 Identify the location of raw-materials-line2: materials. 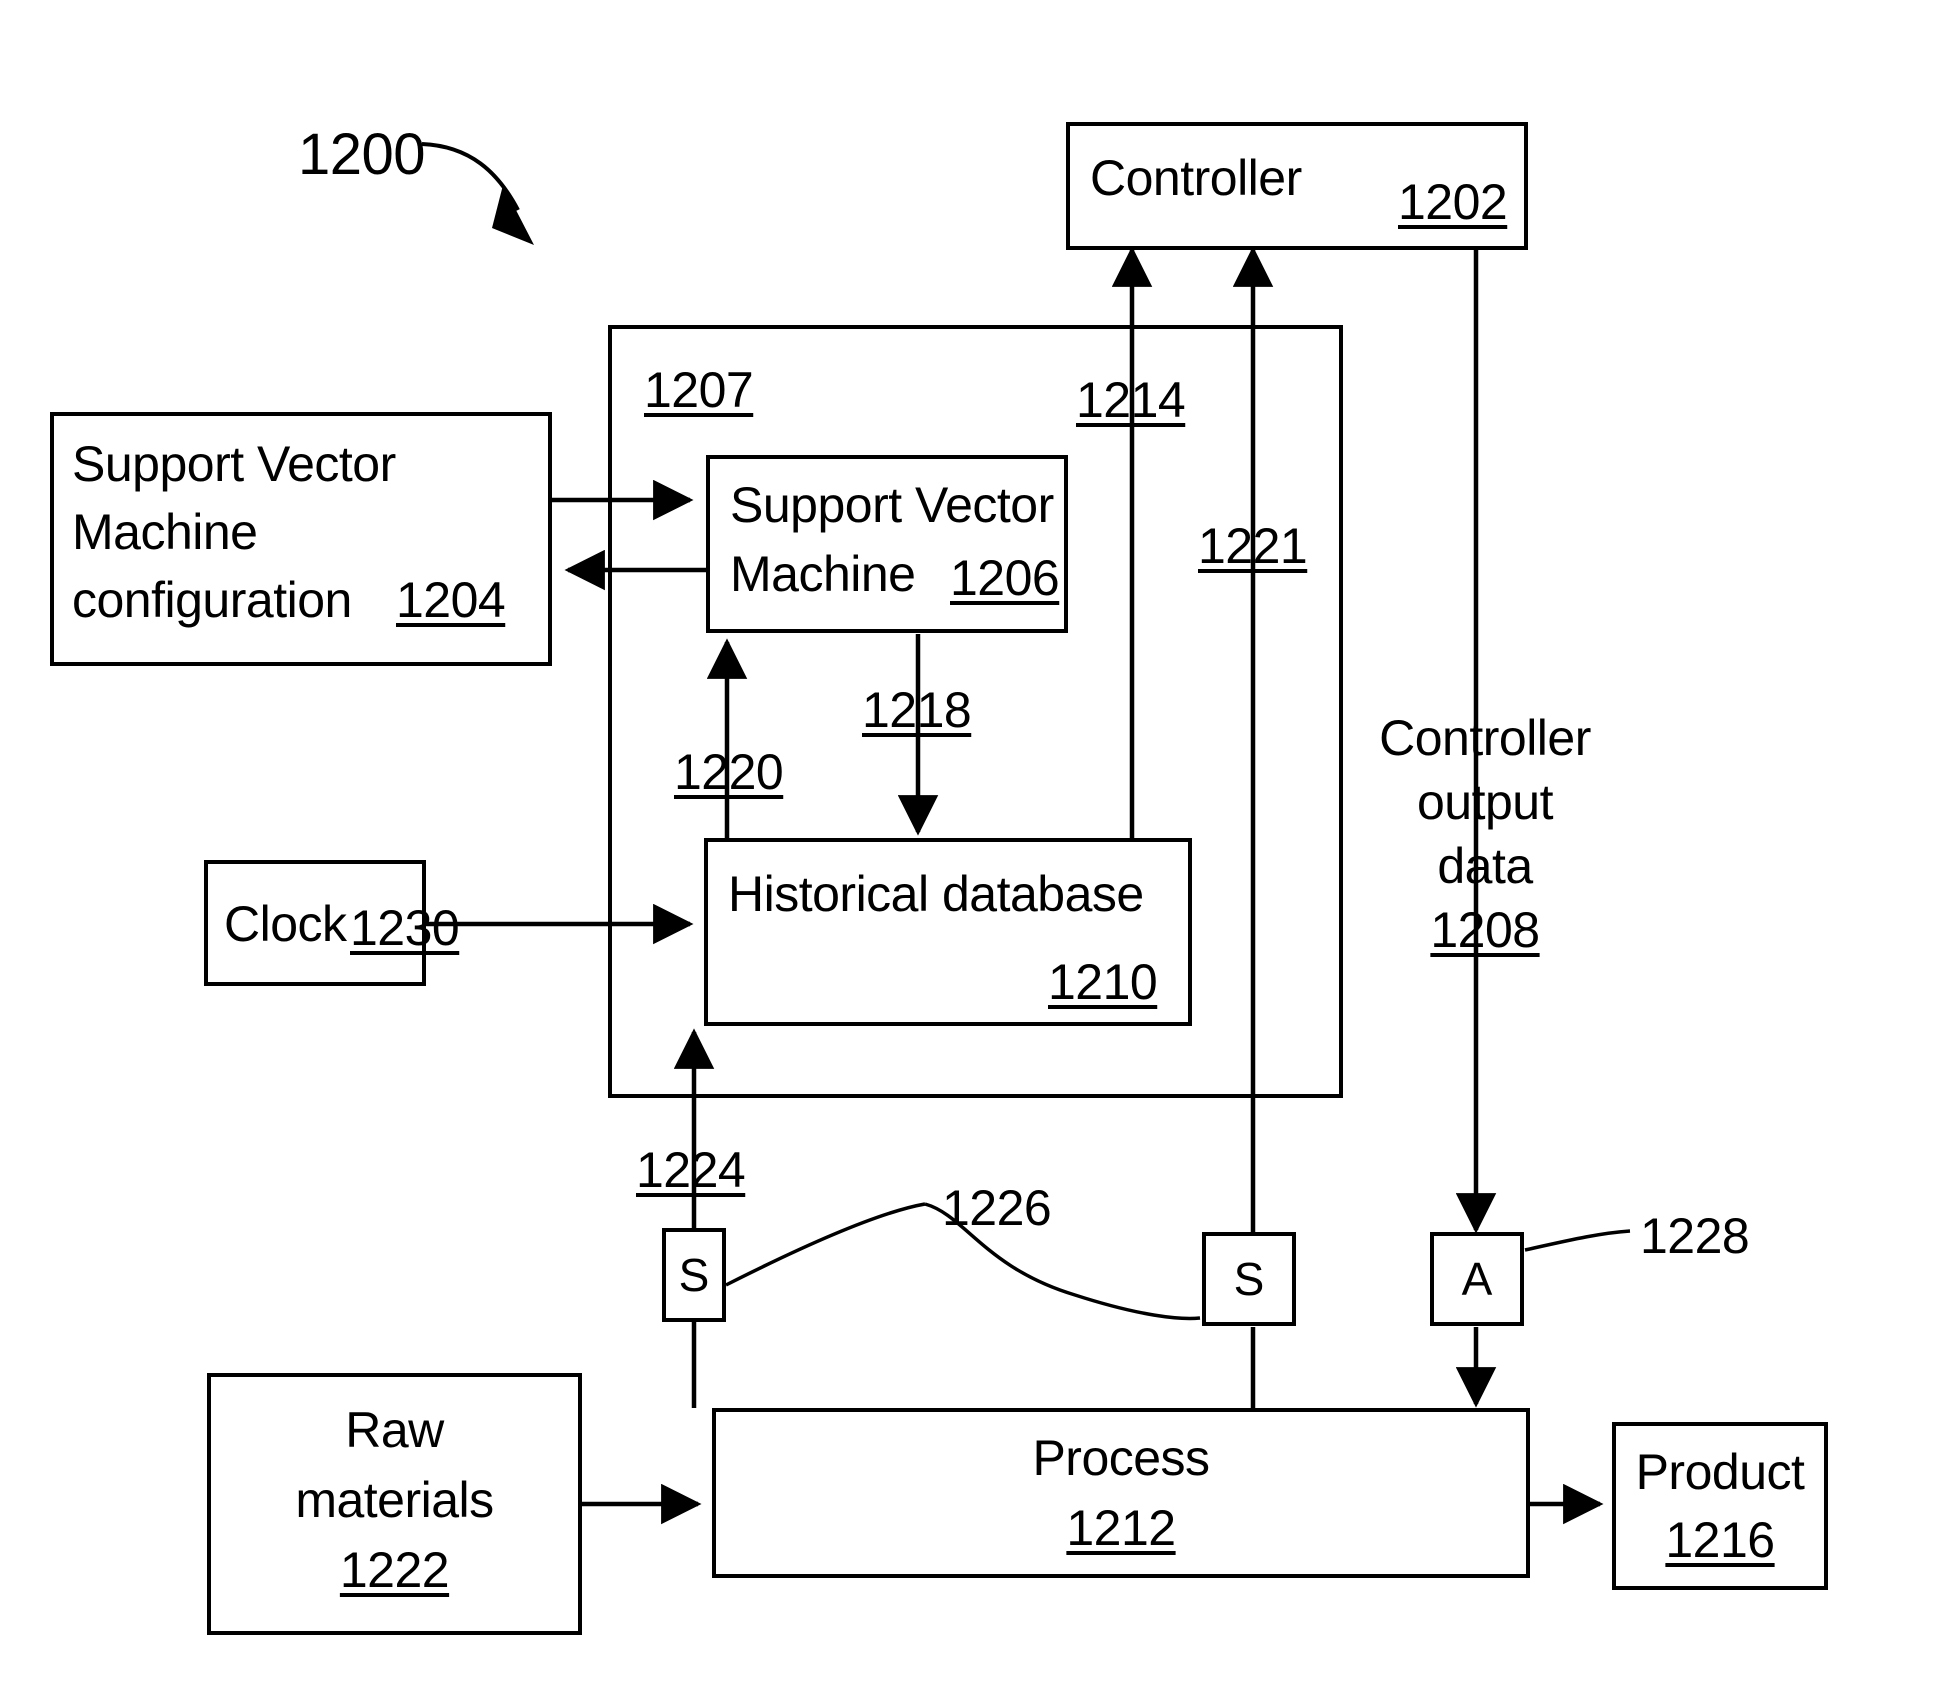
(394, 1500).